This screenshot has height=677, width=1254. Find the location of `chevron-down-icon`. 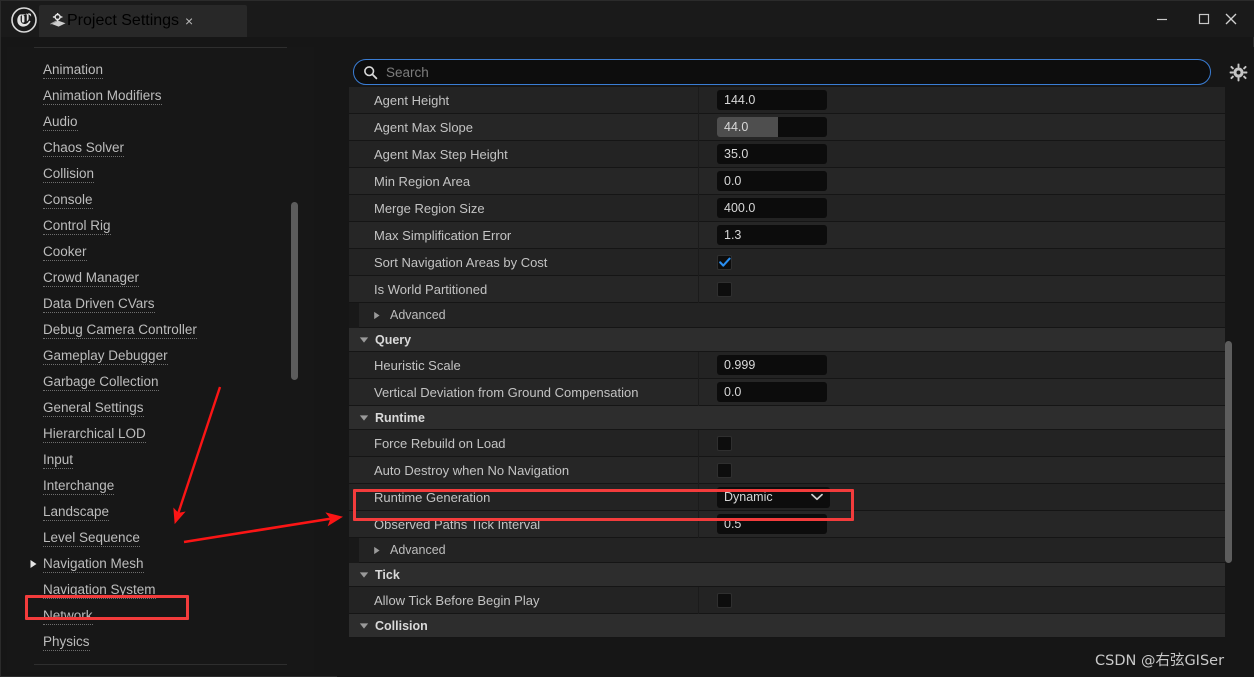

chevron-down-icon is located at coordinates (817, 497).